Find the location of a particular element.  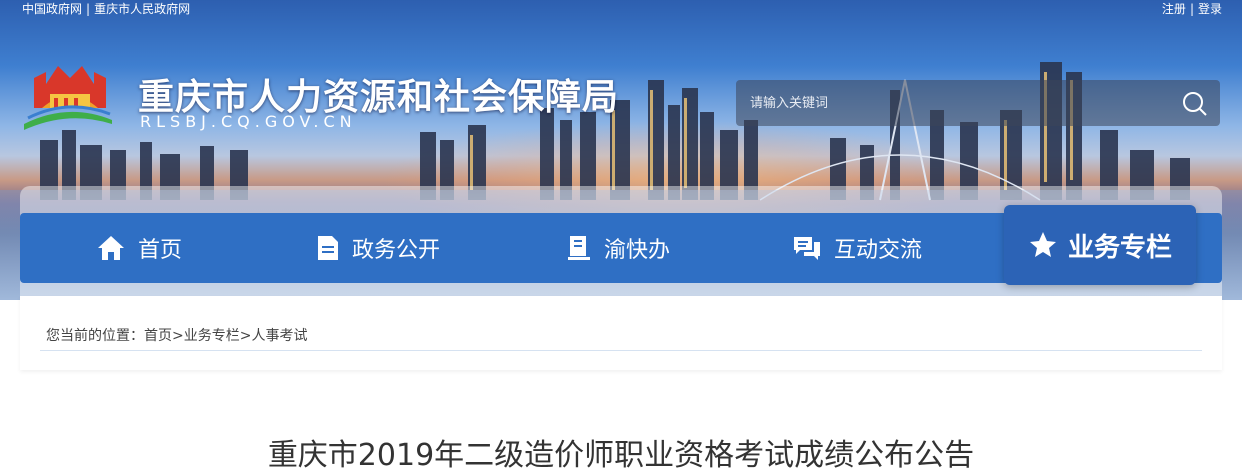

nav-item-gov-affairs: 政务公开 is located at coordinates (378, 248).